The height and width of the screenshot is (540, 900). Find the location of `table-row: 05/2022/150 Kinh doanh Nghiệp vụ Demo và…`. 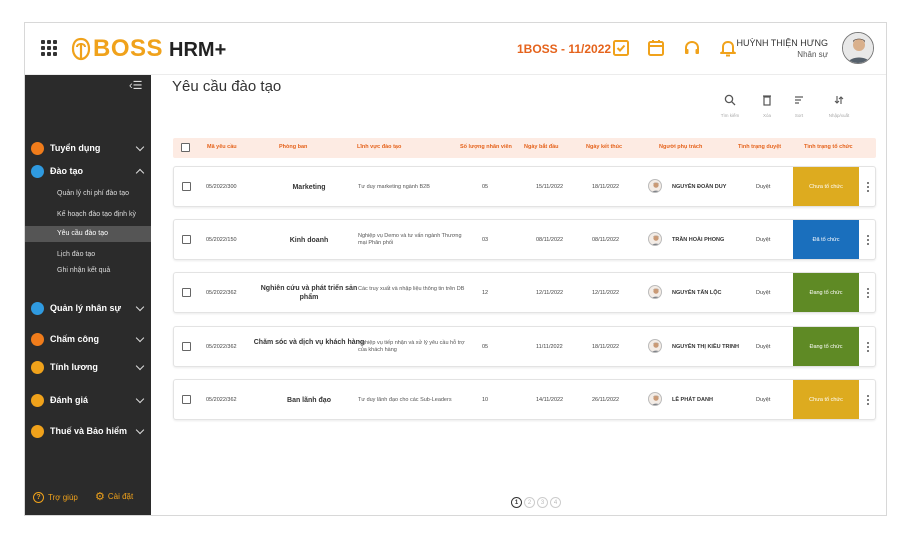

table-row: 05/2022/150 Kinh doanh Nghiệp vụ Demo và… is located at coordinates (524, 239).